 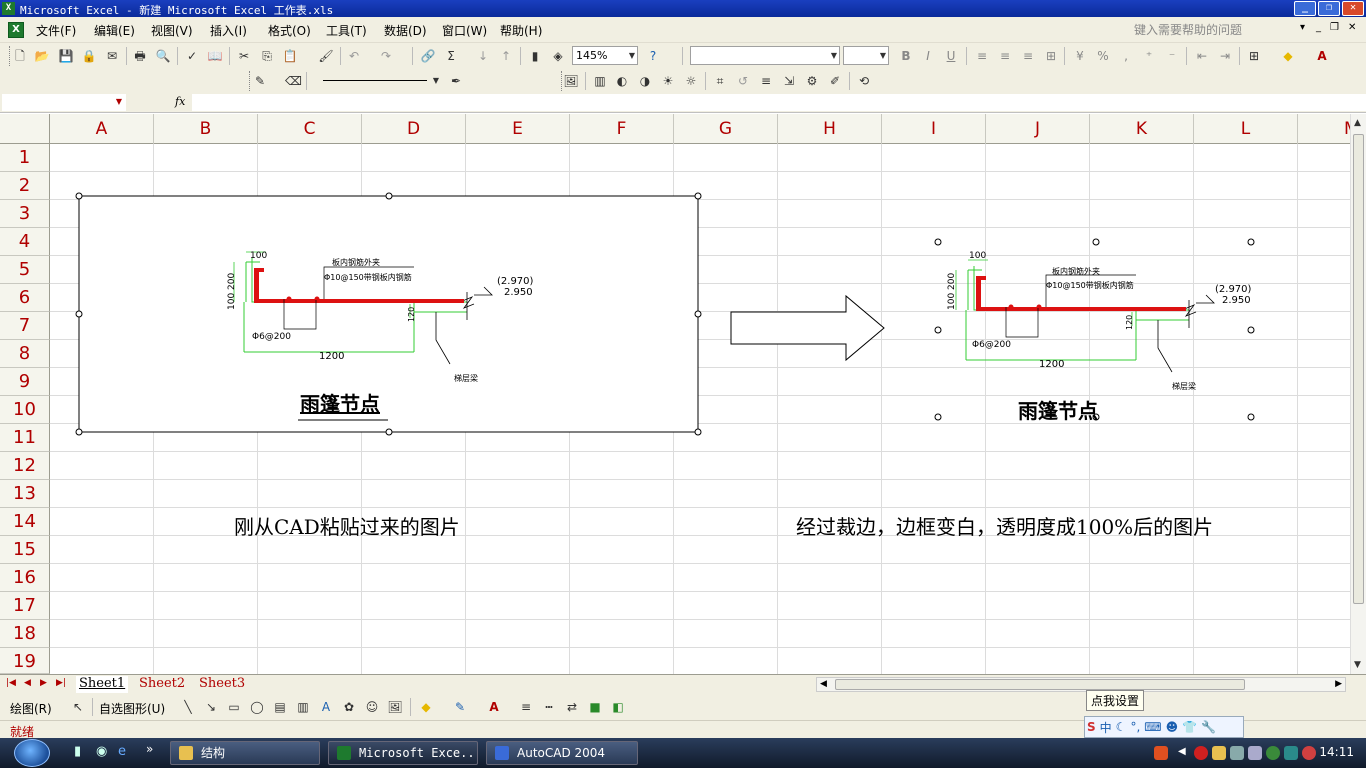 I want to click on taskbar-item-folder: 结构, so click(x=245, y=753).